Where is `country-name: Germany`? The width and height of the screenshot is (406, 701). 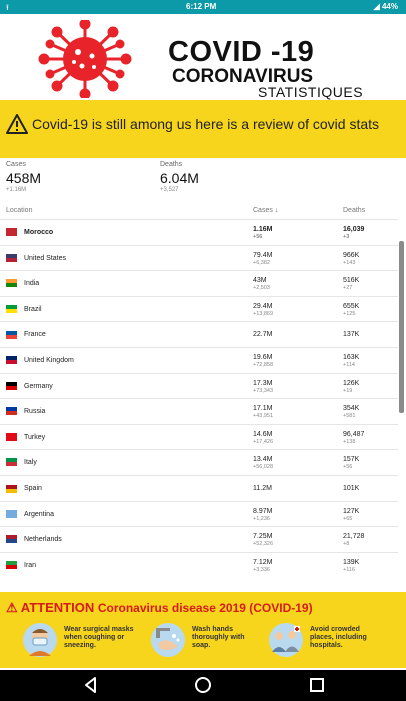
country-name: Germany is located at coordinates (38, 386).